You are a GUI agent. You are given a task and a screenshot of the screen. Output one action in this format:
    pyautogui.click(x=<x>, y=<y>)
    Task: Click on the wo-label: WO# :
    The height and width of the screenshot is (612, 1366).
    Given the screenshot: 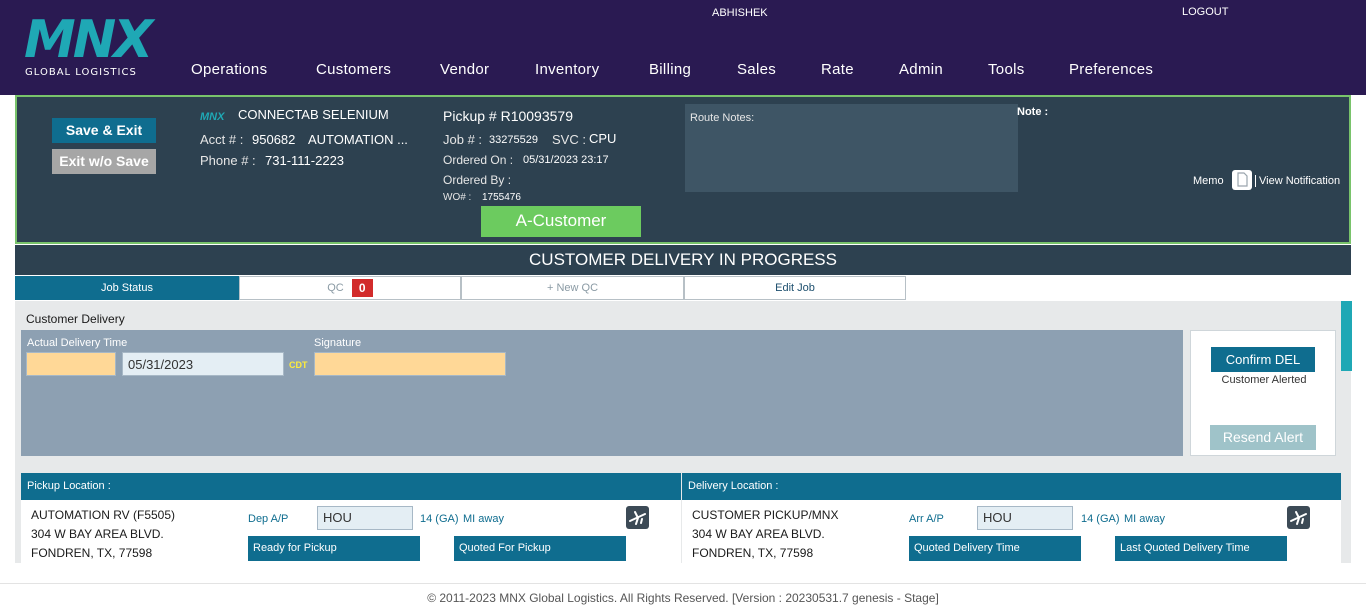 What is the action you would take?
    pyautogui.click(x=457, y=197)
    